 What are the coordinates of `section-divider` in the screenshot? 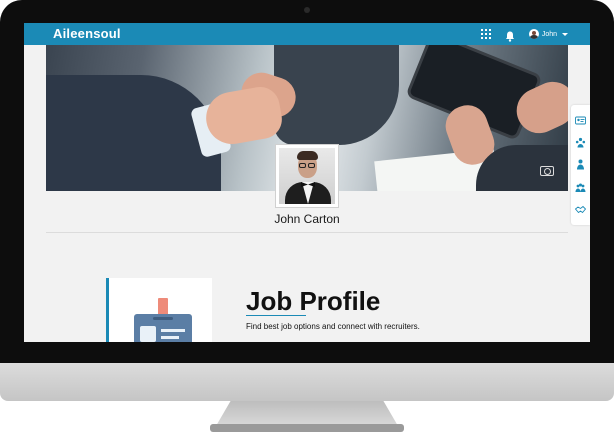 It's located at (307, 232).